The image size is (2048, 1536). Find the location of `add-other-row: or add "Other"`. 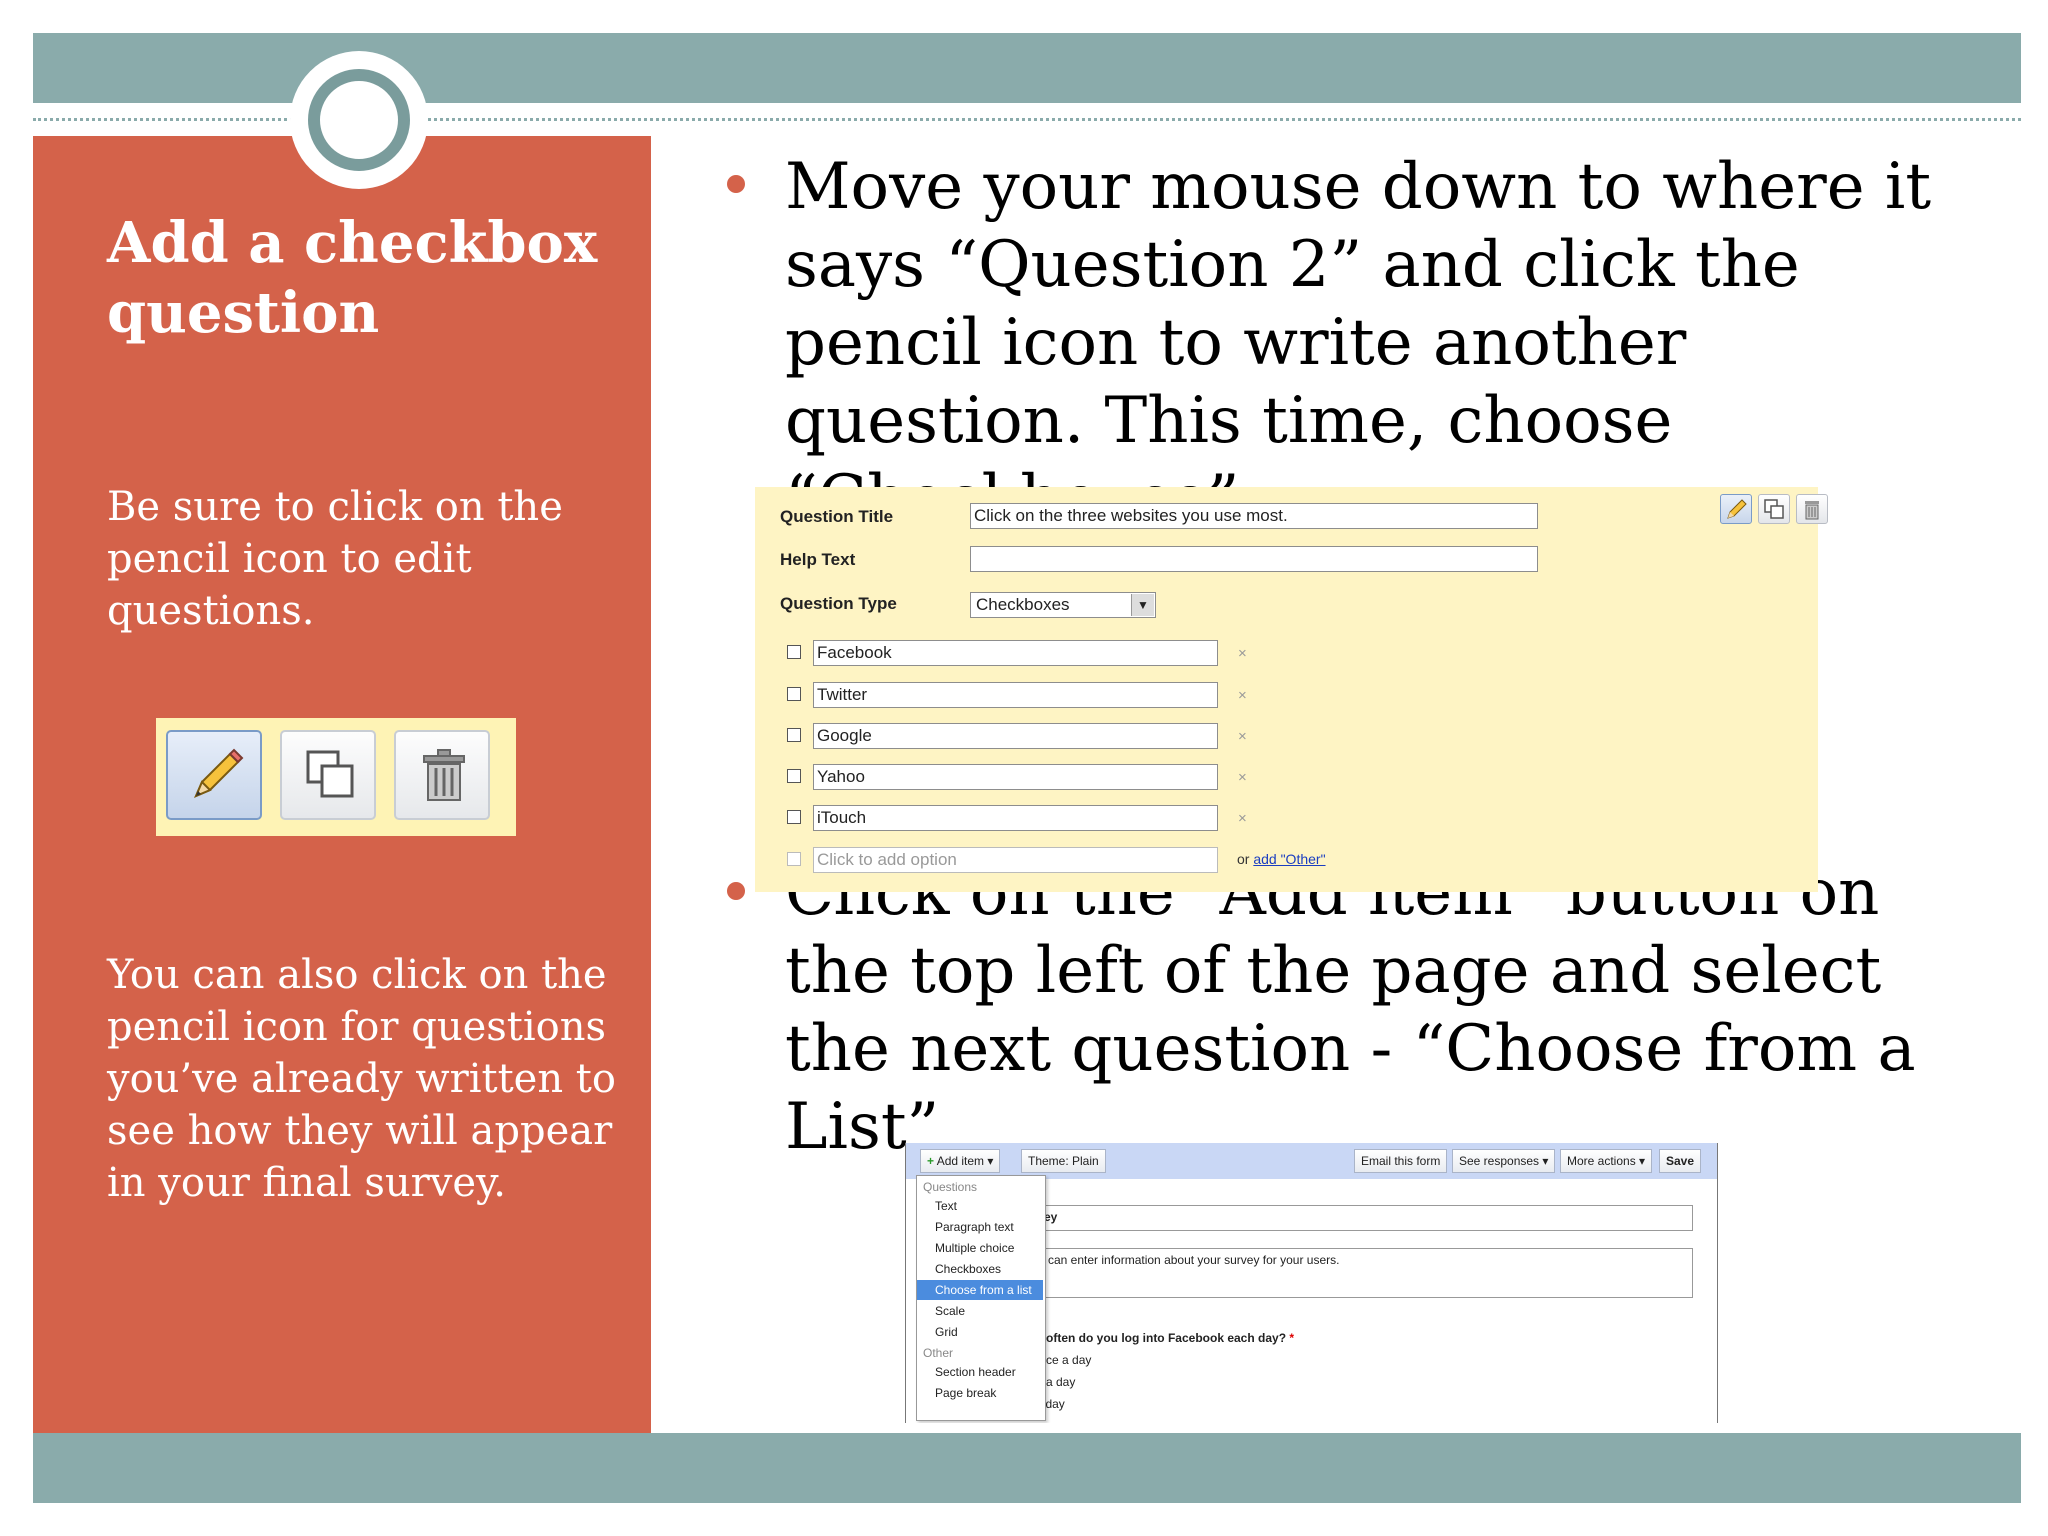

add-other-row: or add "Other" is located at coordinates (1281, 859).